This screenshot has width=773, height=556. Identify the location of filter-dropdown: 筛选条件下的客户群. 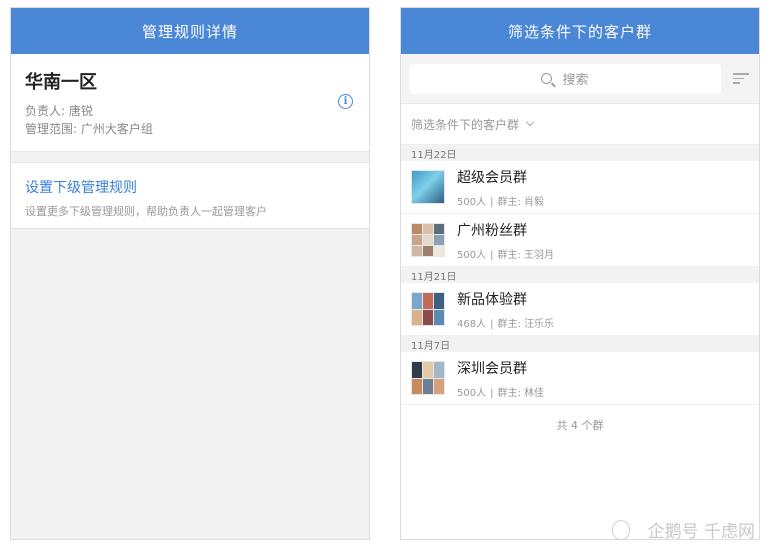
(580, 124).